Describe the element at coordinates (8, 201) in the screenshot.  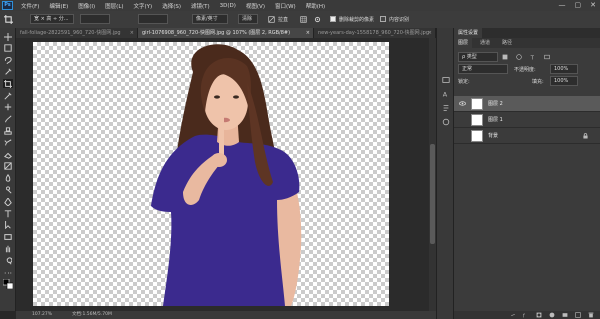
I see `pen-icon` at that location.